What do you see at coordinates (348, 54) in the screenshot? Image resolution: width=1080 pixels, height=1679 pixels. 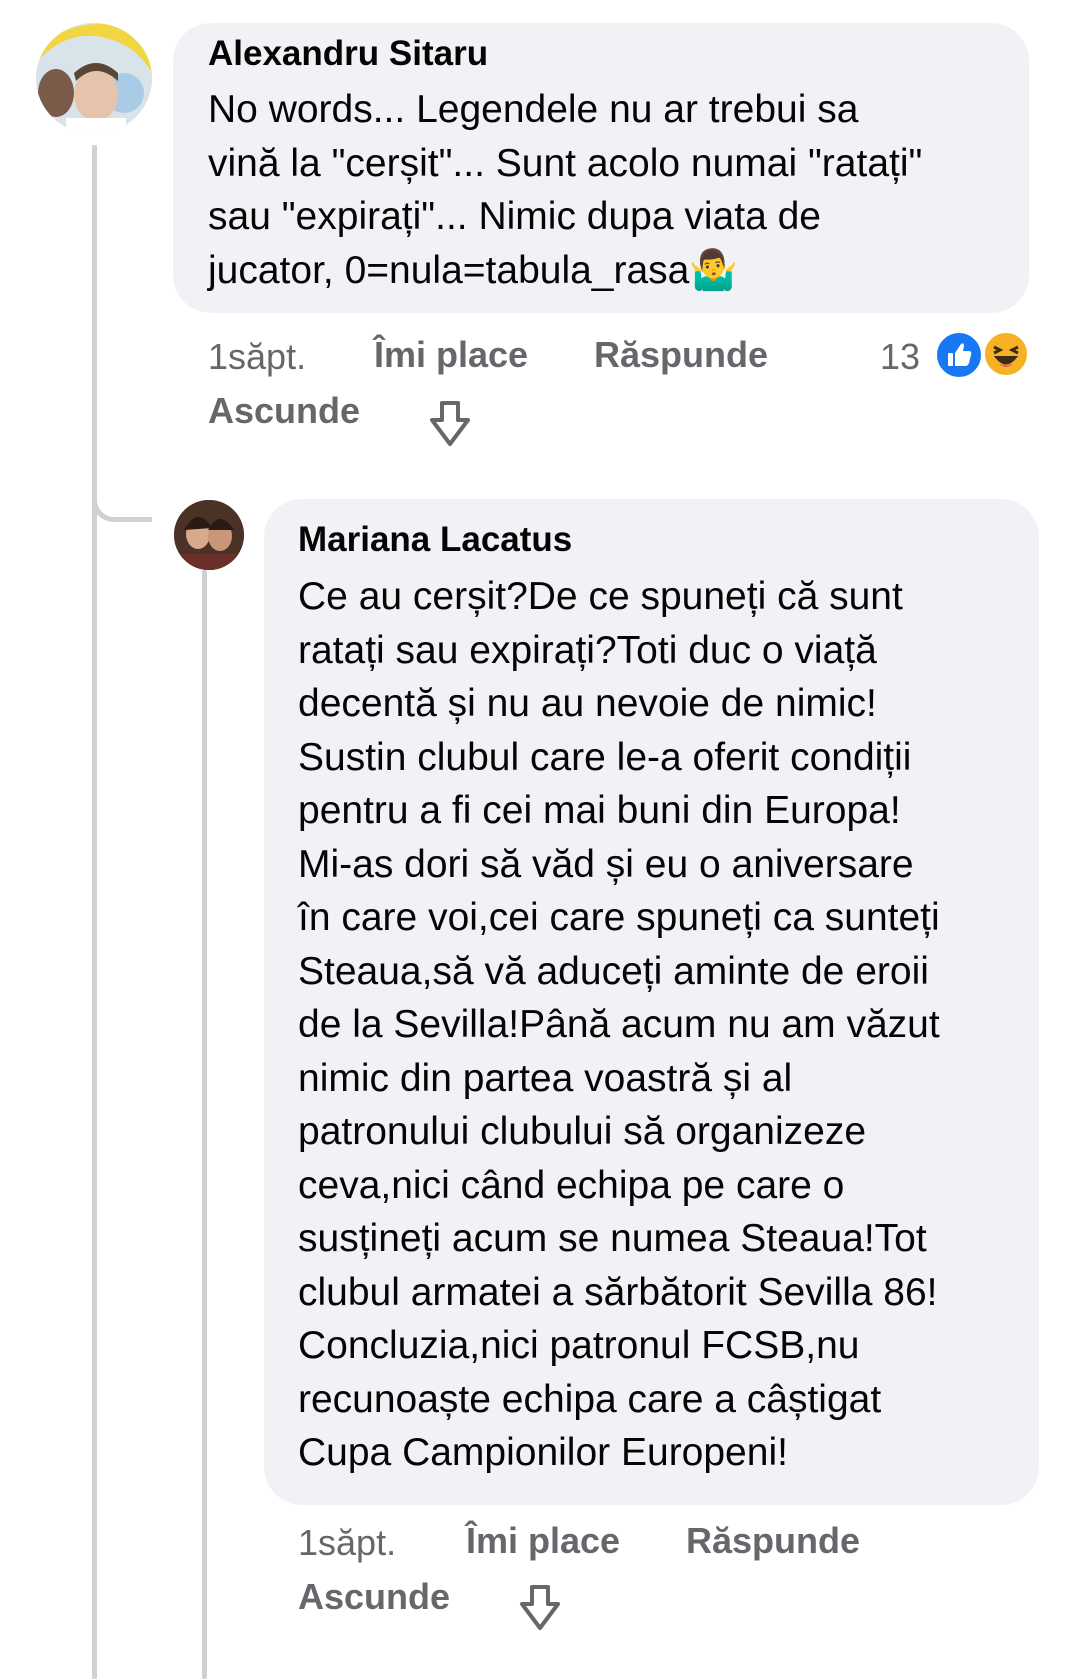 I see `comment-author: Alexandru Sitaru` at bounding box center [348, 54].